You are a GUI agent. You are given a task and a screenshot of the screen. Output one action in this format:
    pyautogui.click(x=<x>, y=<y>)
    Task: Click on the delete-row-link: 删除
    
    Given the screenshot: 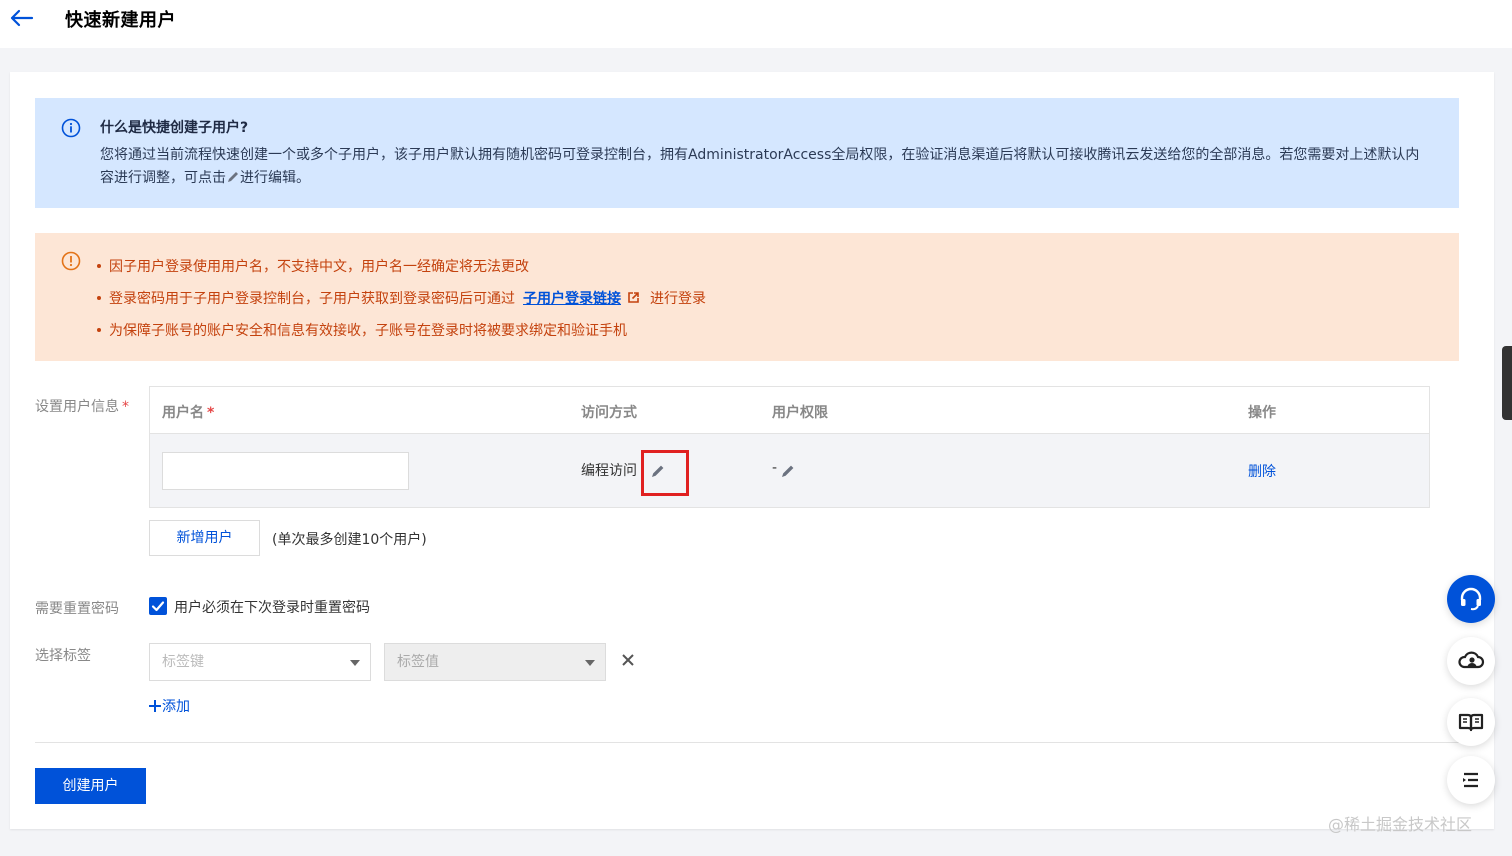 What is the action you would take?
    pyautogui.click(x=1262, y=471)
    